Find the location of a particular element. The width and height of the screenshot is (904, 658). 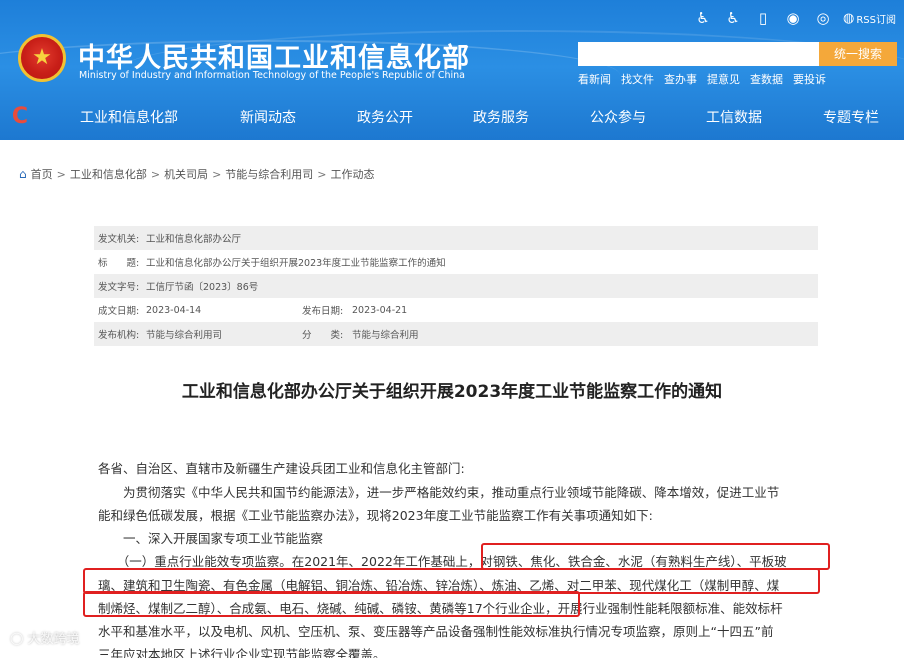

accessibility-elderly-icon: ♿ is located at coordinates (703, 18).